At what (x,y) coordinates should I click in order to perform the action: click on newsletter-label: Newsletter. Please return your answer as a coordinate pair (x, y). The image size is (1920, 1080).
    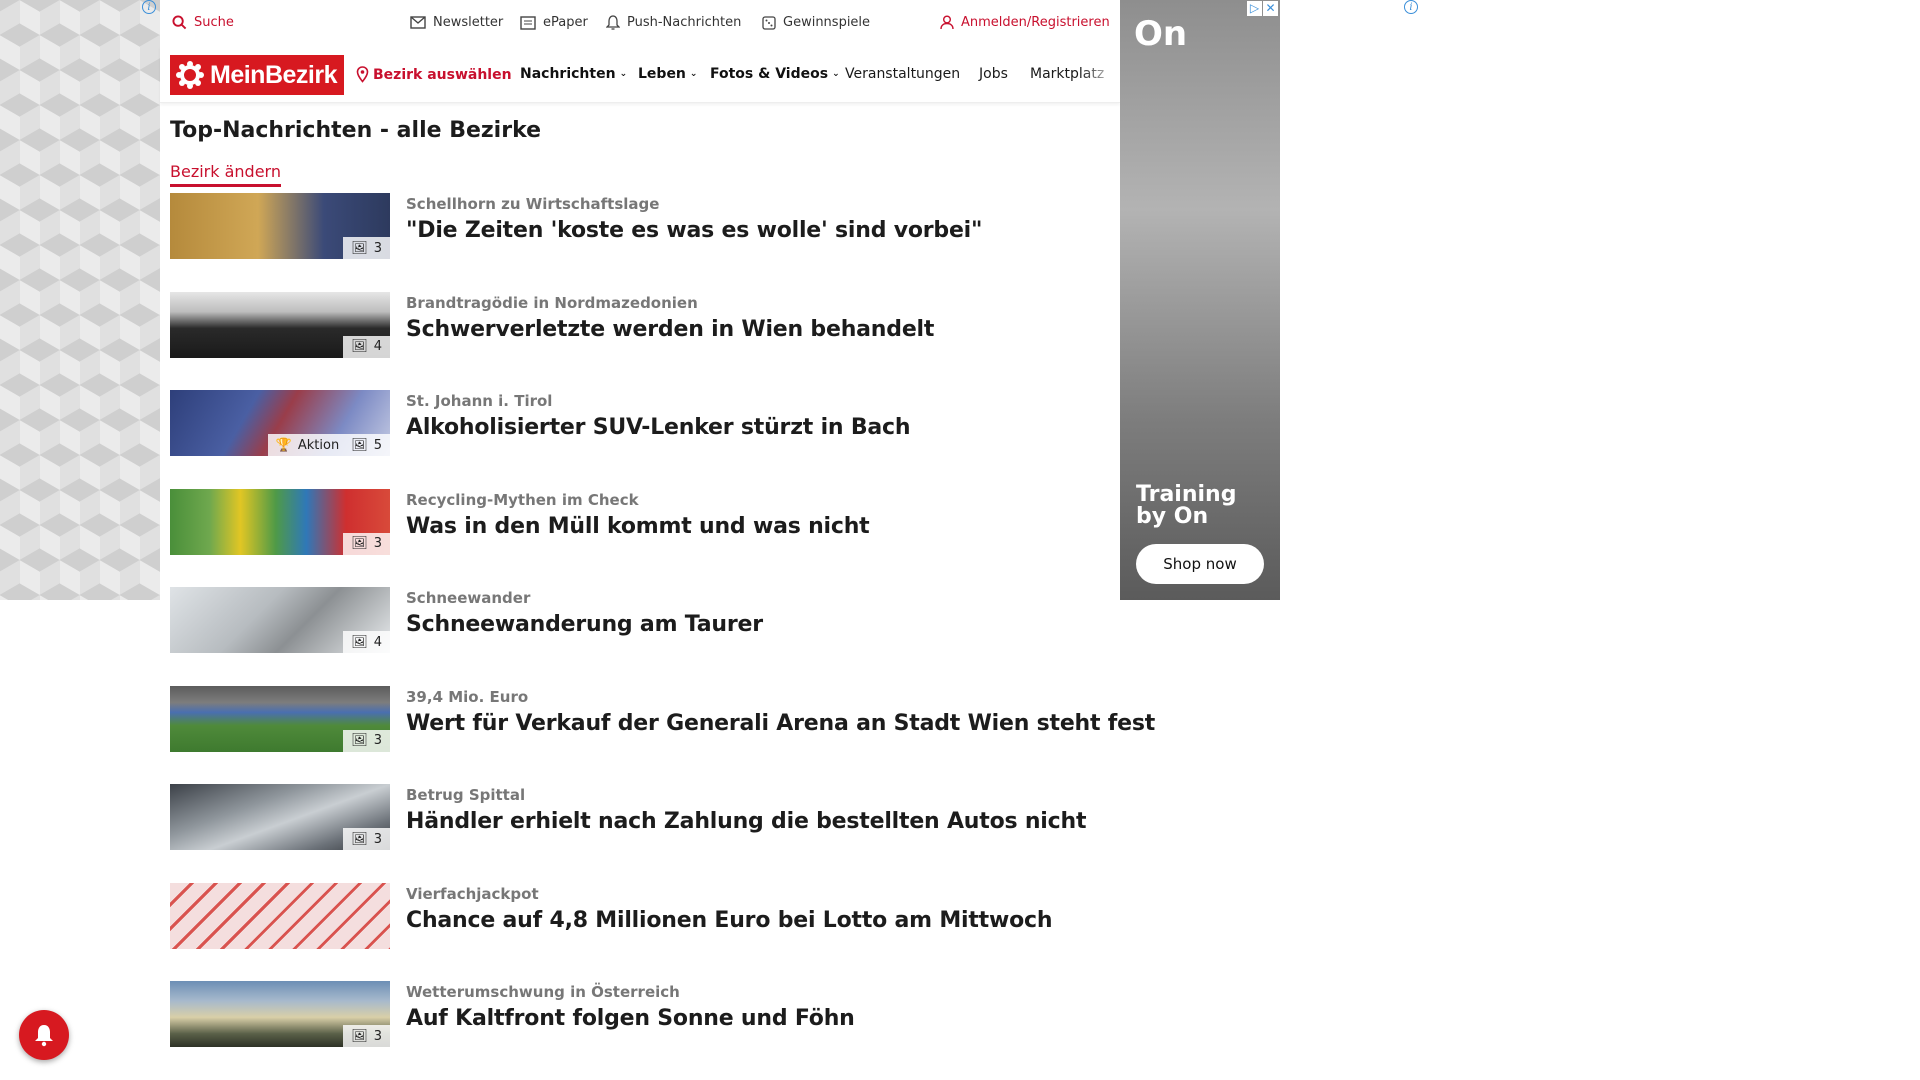
    Looking at the image, I should click on (468, 22).